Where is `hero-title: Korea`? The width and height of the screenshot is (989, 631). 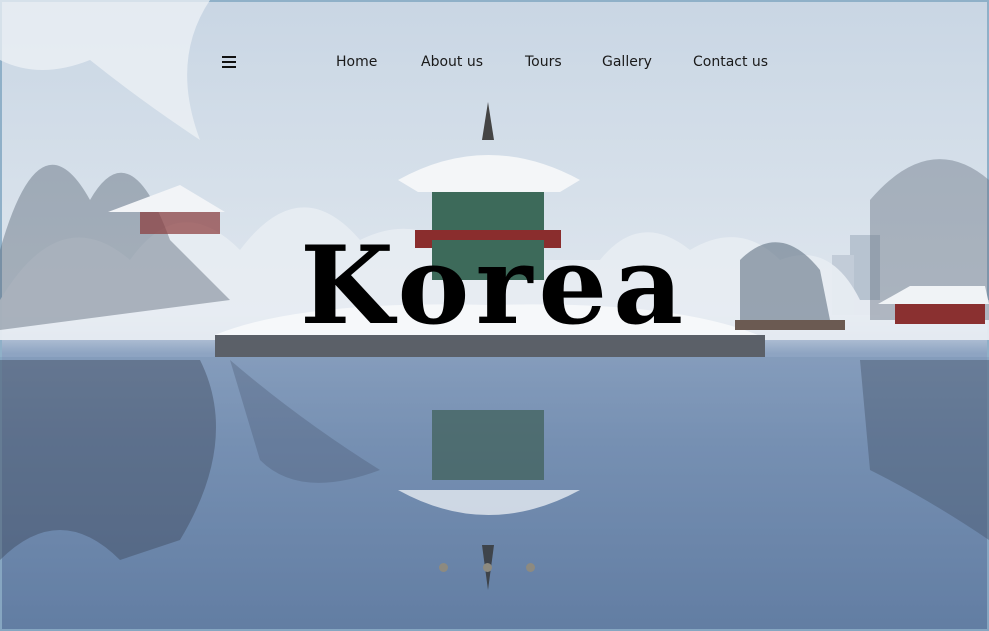
hero-title: Korea is located at coordinates (494, 286).